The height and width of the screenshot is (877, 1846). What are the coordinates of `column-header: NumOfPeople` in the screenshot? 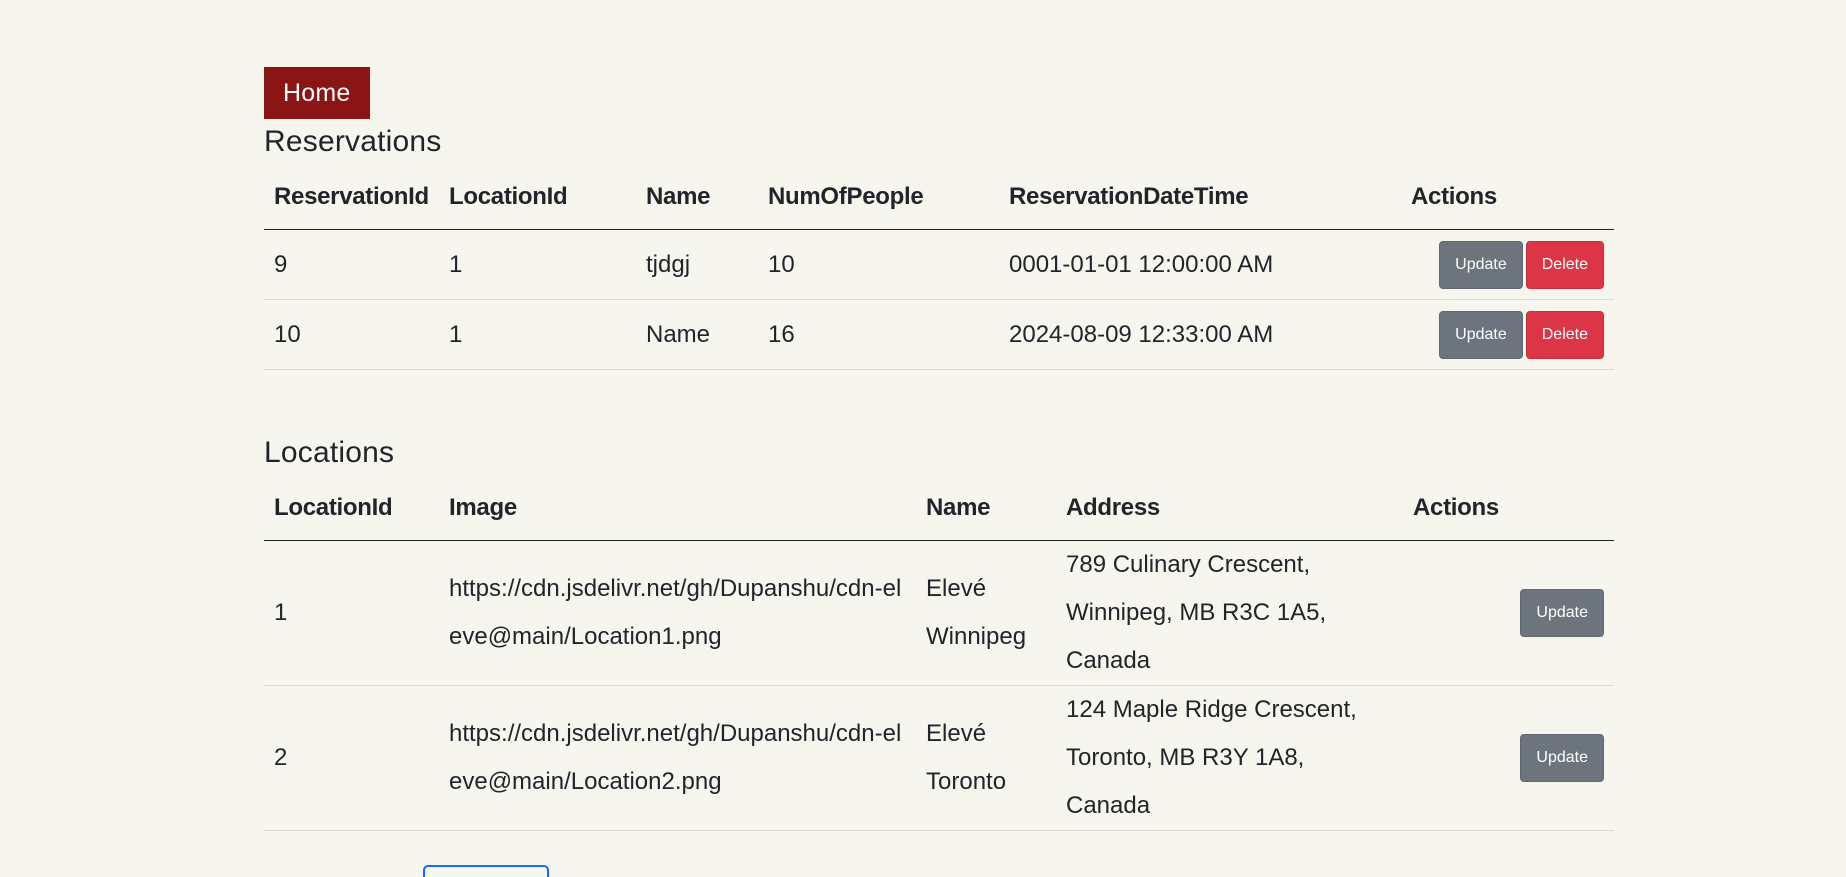 It's located at (878, 197).